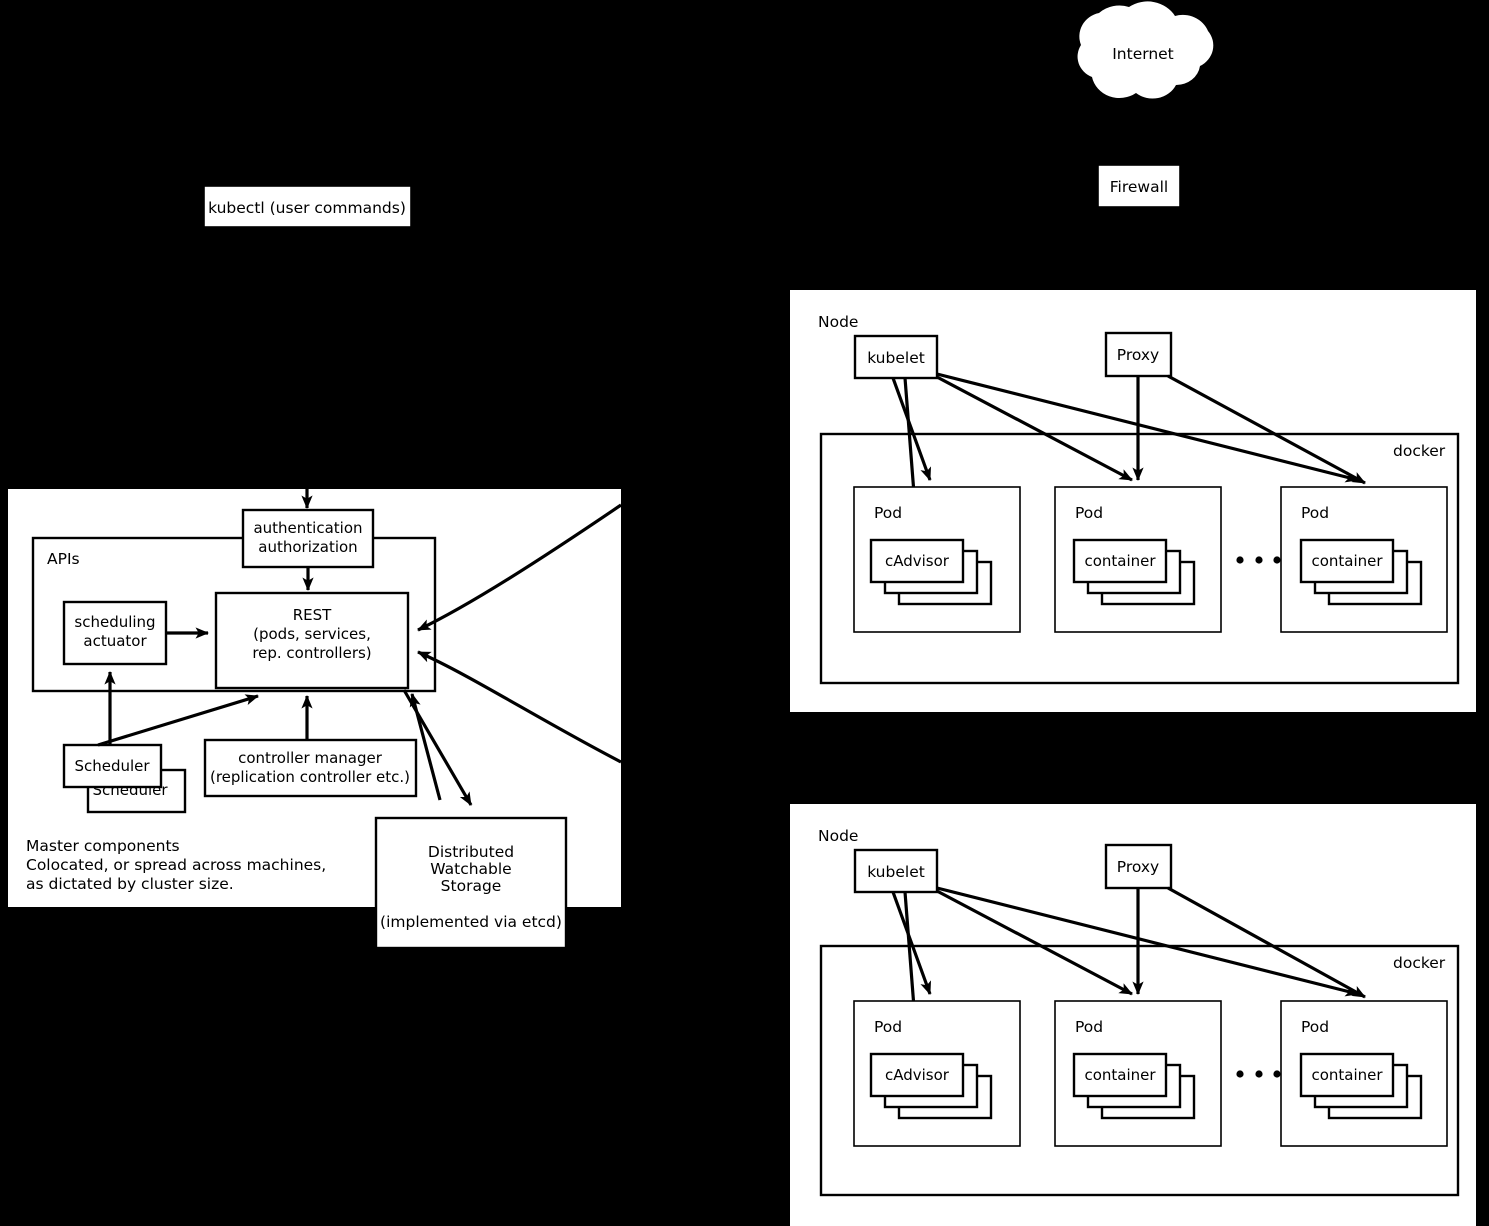 The width and height of the screenshot is (1489, 1226). Describe the element at coordinates (176, 865) in the screenshot. I see `master-caption-line2: Colocated, or spread across machines,` at that location.